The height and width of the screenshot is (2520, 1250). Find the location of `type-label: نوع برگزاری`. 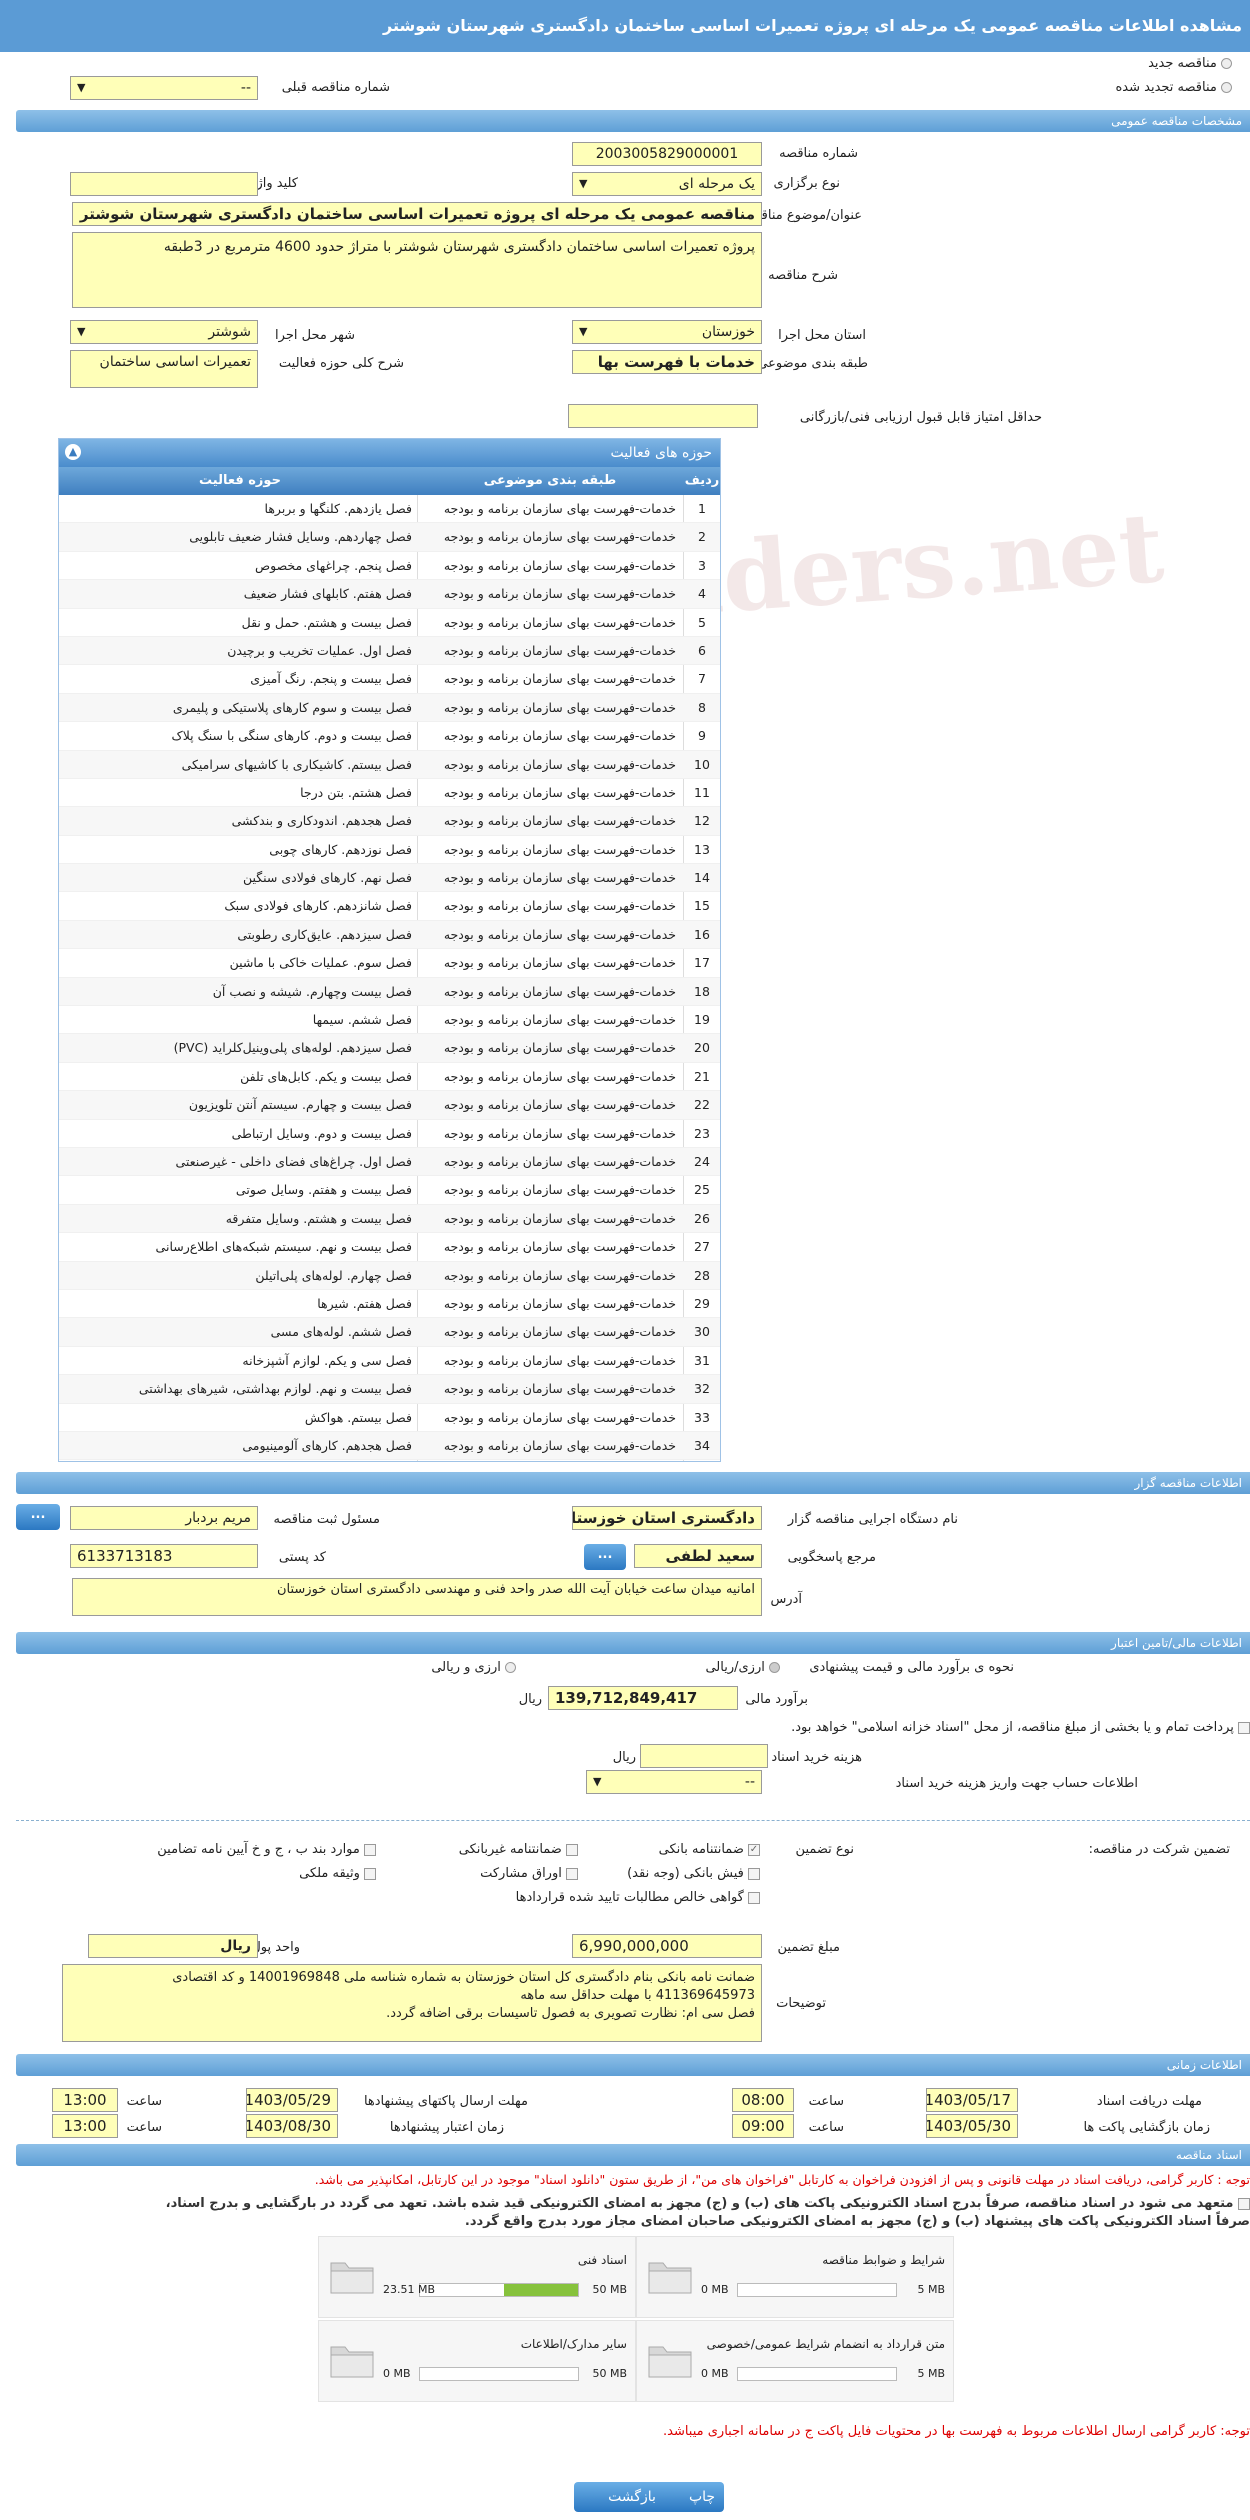

type-label: نوع برگزاری is located at coordinates (806, 183).